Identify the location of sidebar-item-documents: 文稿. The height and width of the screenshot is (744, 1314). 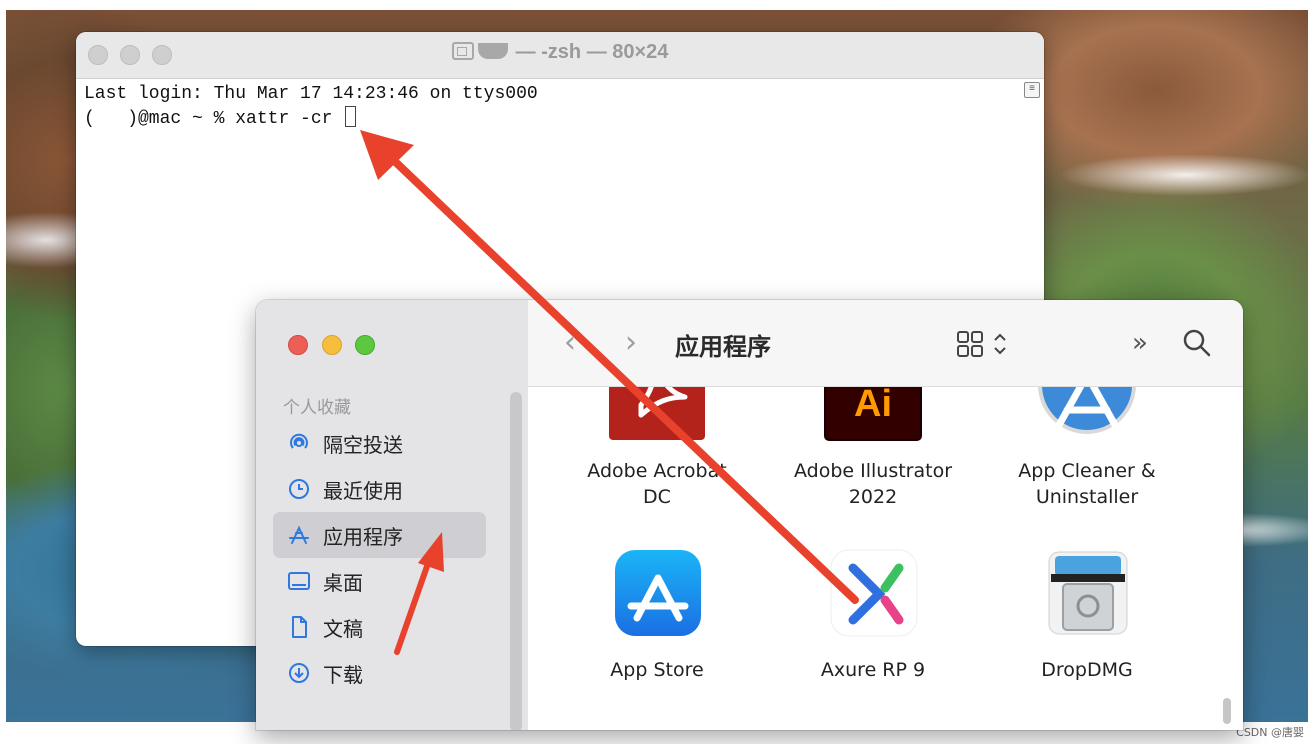
(379, 627).